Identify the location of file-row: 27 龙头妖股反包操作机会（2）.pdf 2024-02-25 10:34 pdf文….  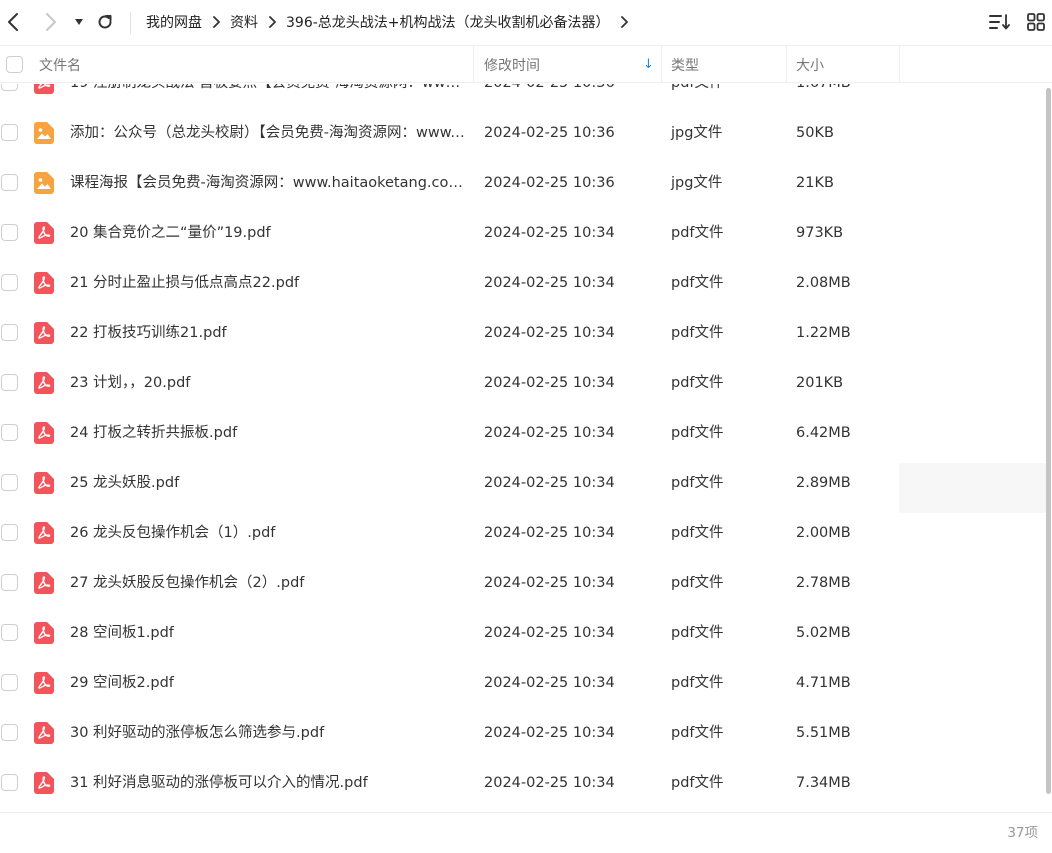
(523, 583).